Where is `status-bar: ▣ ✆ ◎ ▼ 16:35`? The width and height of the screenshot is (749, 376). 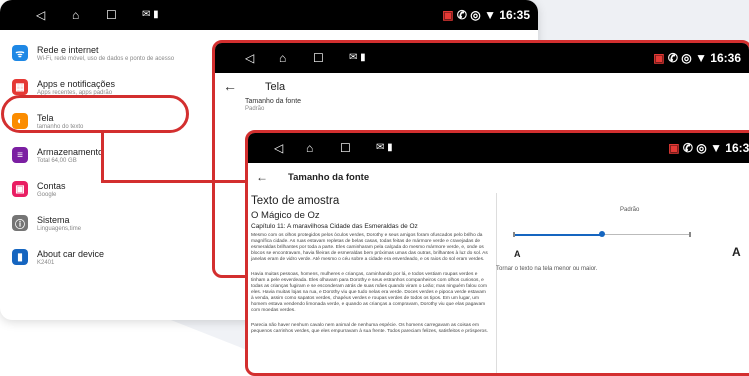 status-bar: ▣ ✆ ◎ ▼ 16:35 is located at coordinates (486, 15).